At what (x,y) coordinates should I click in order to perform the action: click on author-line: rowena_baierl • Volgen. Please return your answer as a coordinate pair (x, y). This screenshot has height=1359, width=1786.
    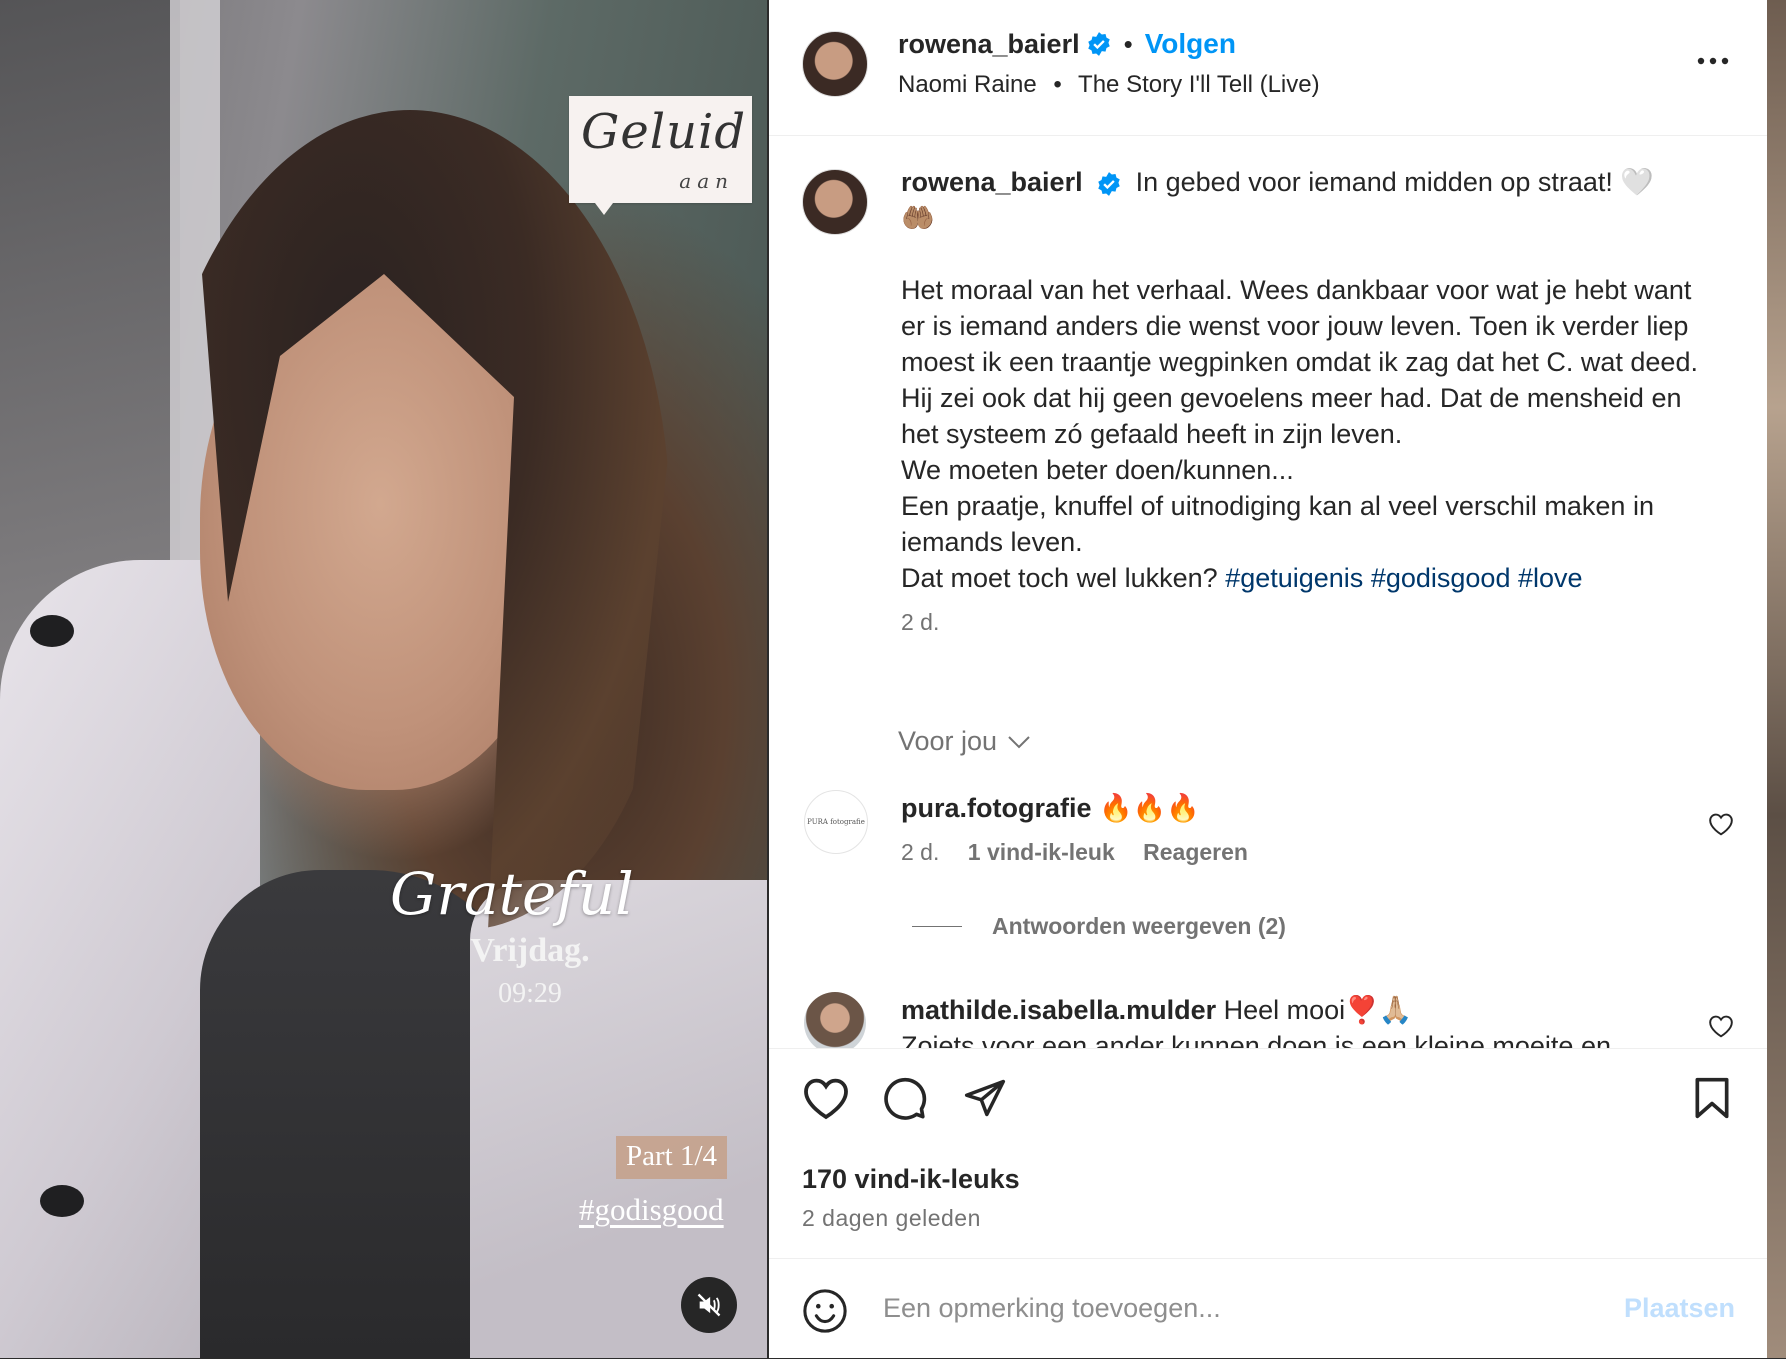
    Looking at the image, I should click on (1067, 44).